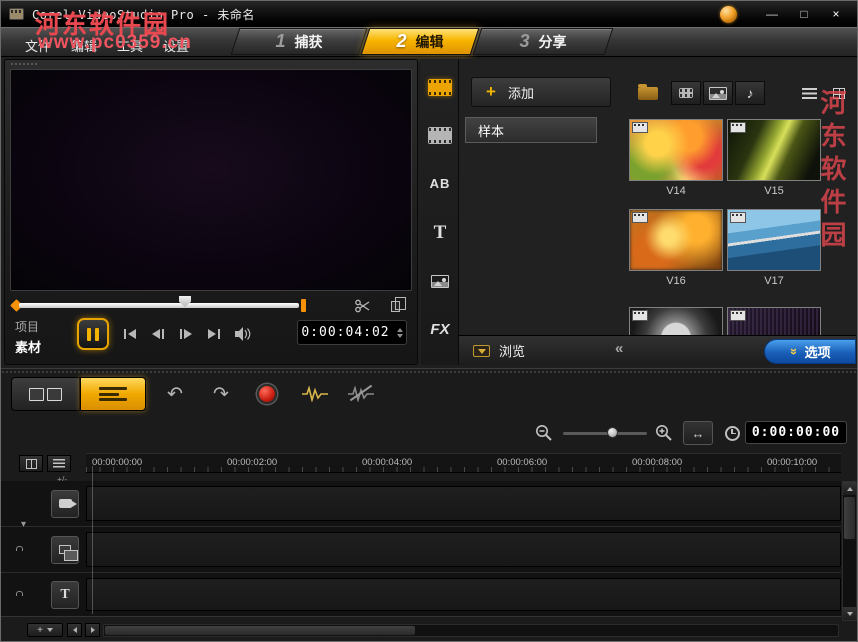 The image size is (858, 642). Describe the element at coordinates (774, 150) in the screenshot. I see `media-thumbnail-v15` at that location.